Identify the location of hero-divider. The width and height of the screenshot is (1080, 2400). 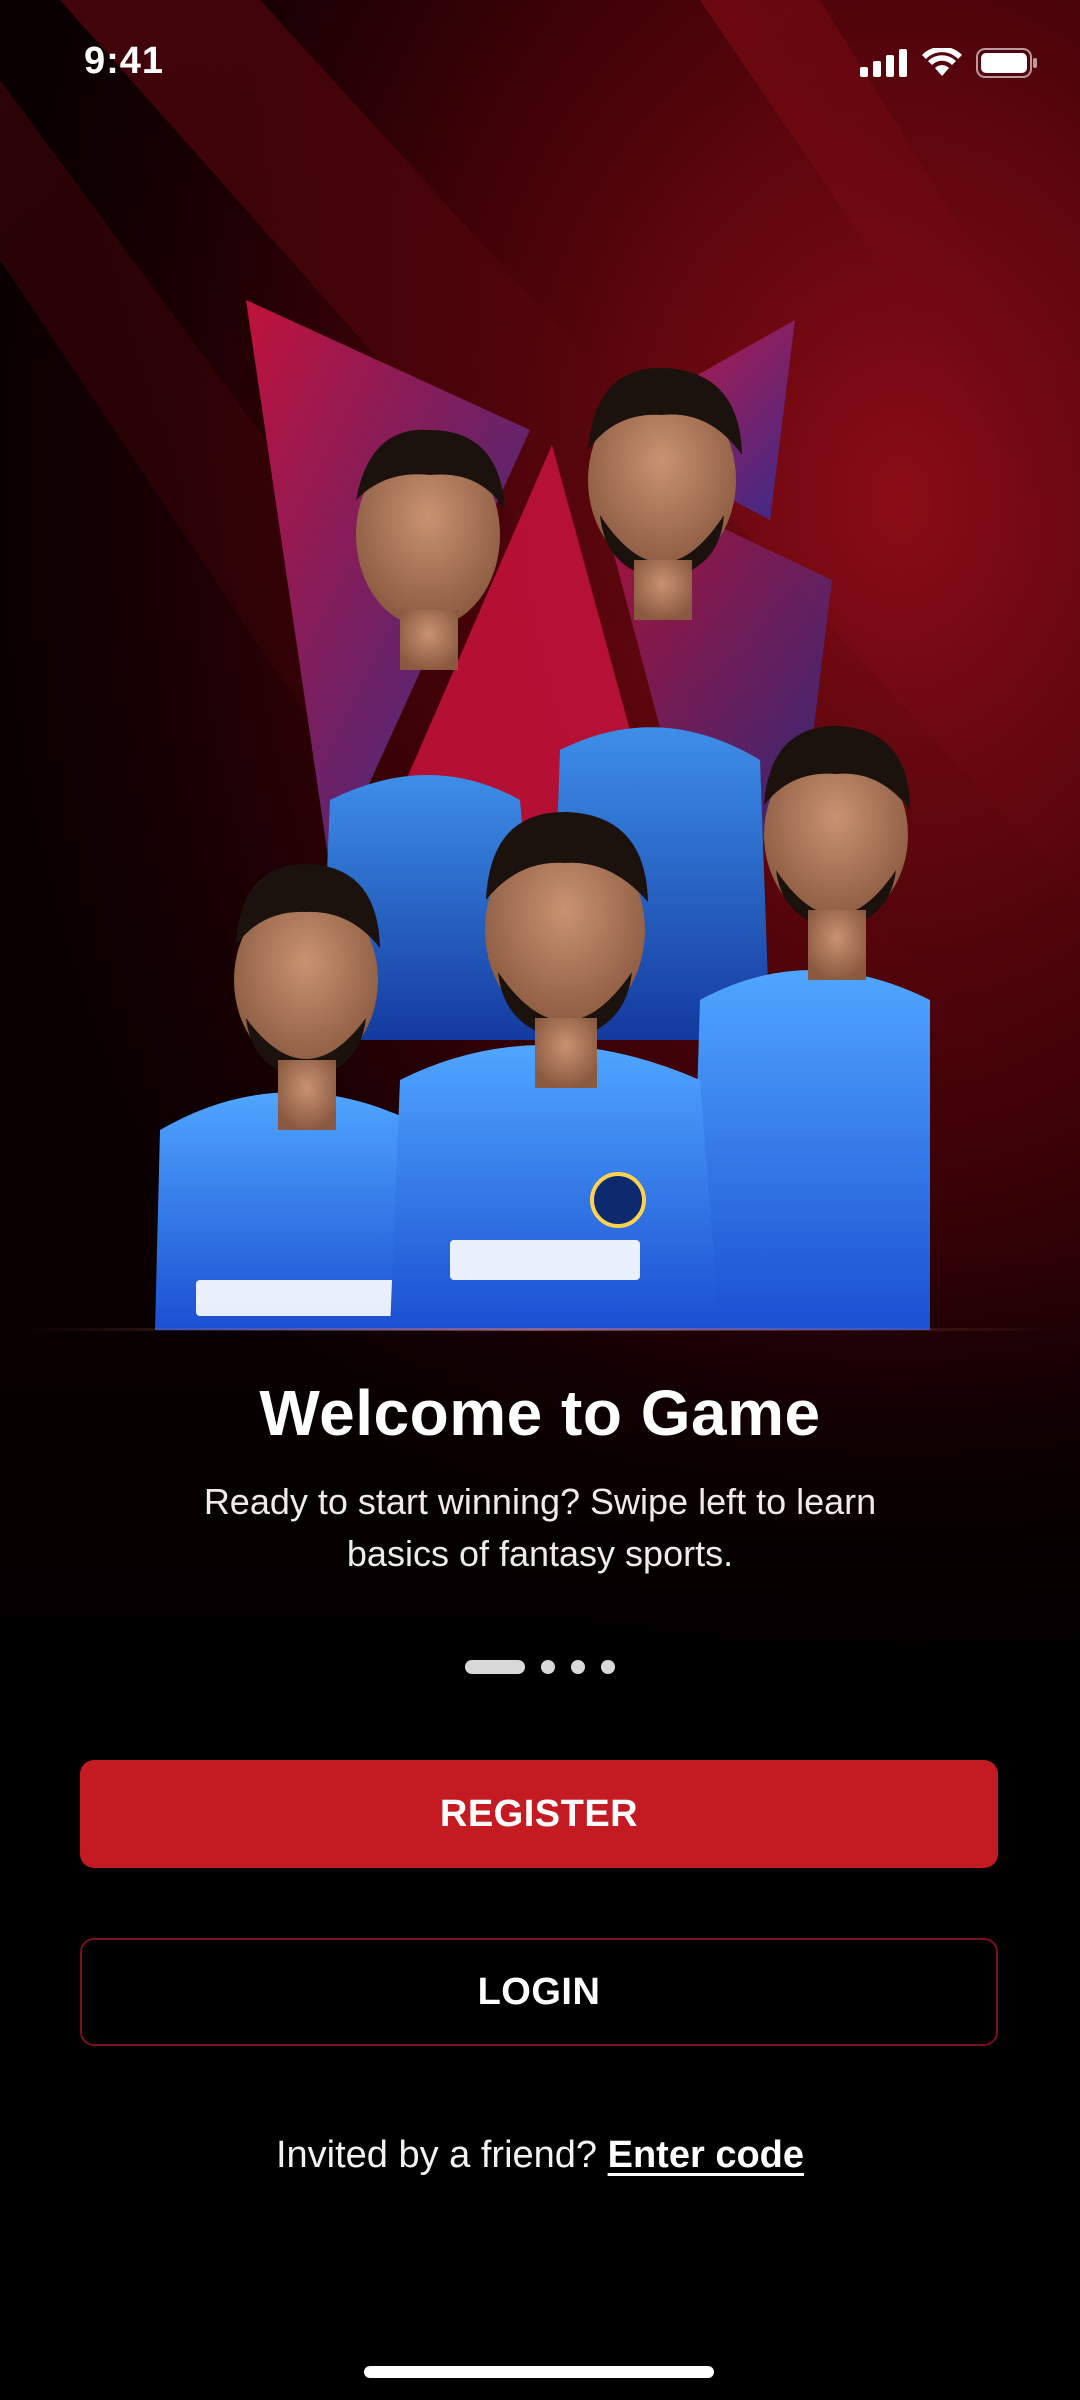
(540, 1329).